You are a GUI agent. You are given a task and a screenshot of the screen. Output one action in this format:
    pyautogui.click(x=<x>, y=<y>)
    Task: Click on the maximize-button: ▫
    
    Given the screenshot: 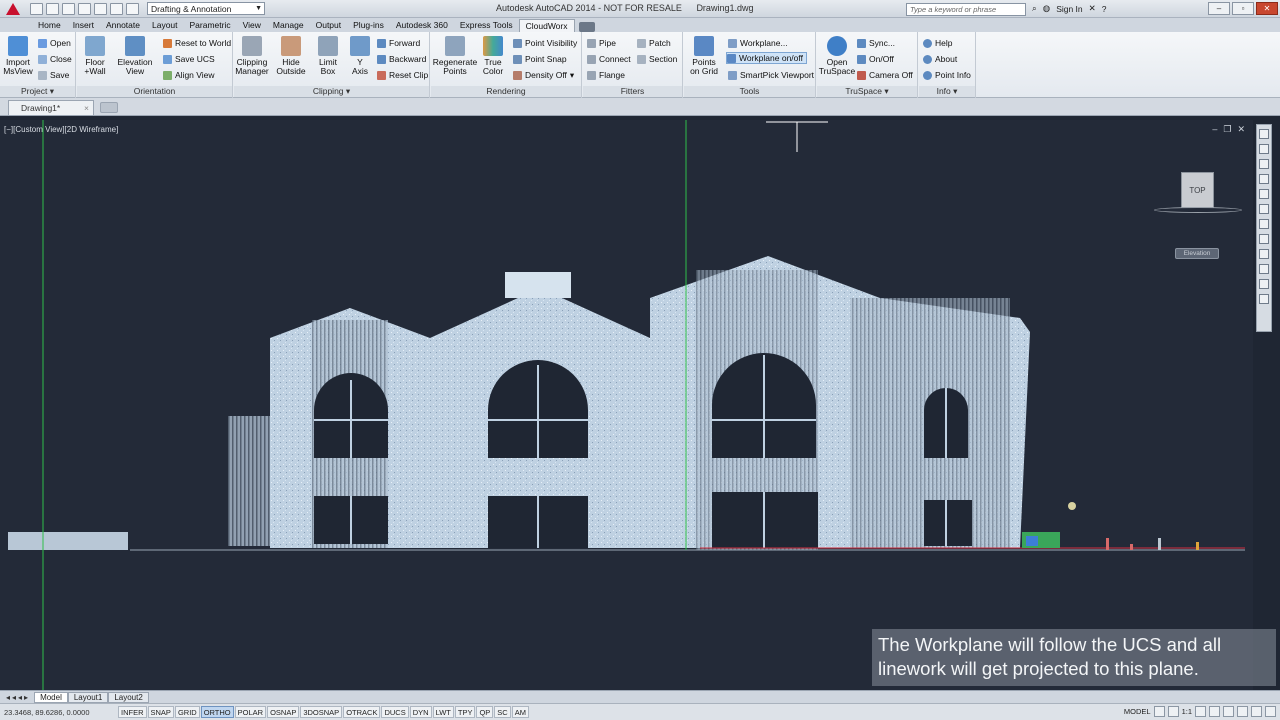 What is the action you would take?
    pyautogui.click(x=1243, y=8)
    